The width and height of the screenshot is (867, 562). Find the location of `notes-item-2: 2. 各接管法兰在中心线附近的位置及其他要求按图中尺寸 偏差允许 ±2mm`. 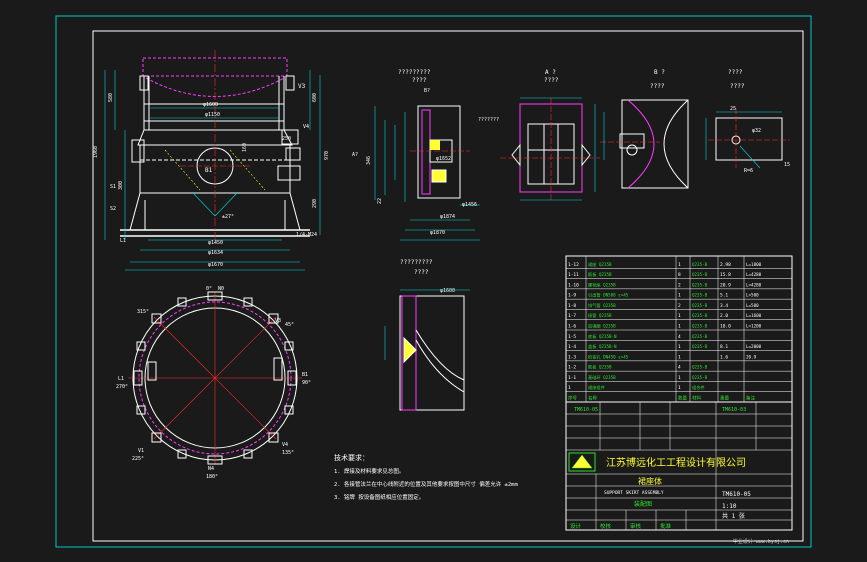

notes-item-2: 2. 各接管法兰在中心线附近的位置及其他要求按图中尺寸 偏差允许 ±2mm is located at coordinates (426, 484).